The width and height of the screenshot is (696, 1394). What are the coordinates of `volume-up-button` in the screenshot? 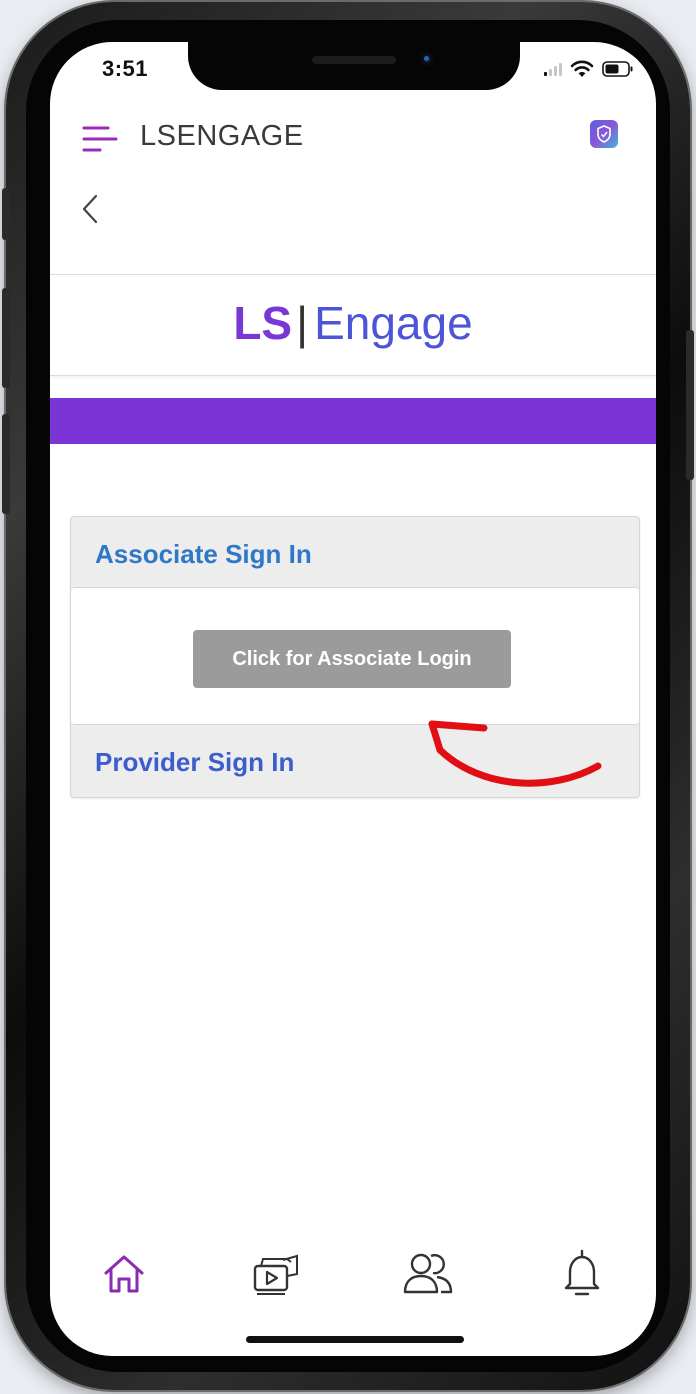 It's located at (6, 338).